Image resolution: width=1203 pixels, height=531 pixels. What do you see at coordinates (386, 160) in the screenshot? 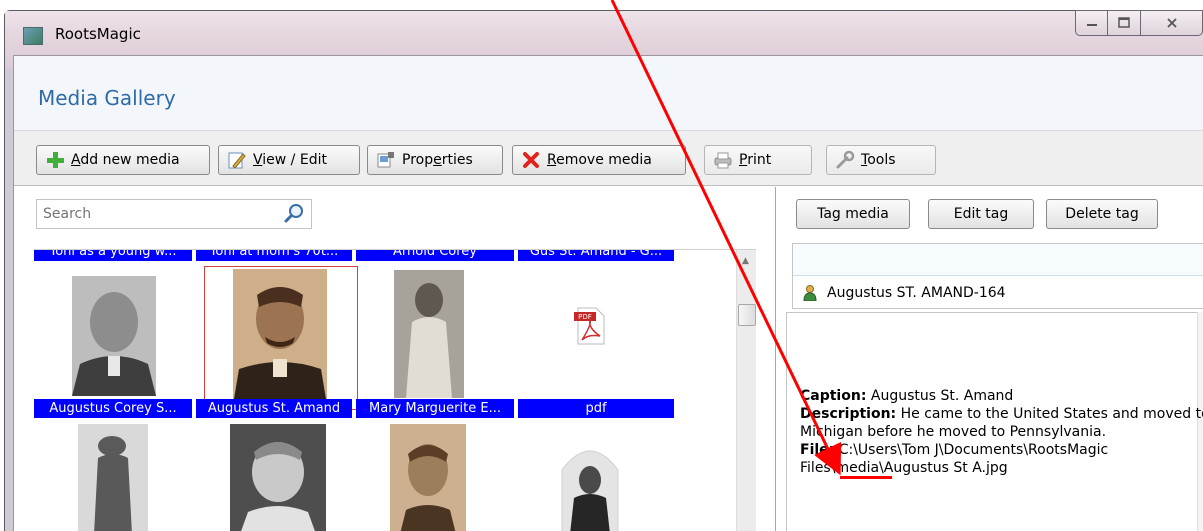
I see `properties-icon` at bounding box center [386, 160].